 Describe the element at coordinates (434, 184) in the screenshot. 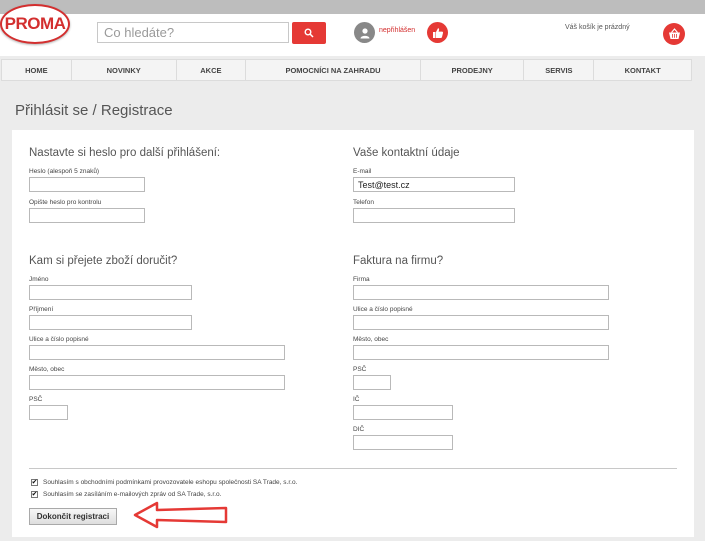

I see `email-field` at that location.